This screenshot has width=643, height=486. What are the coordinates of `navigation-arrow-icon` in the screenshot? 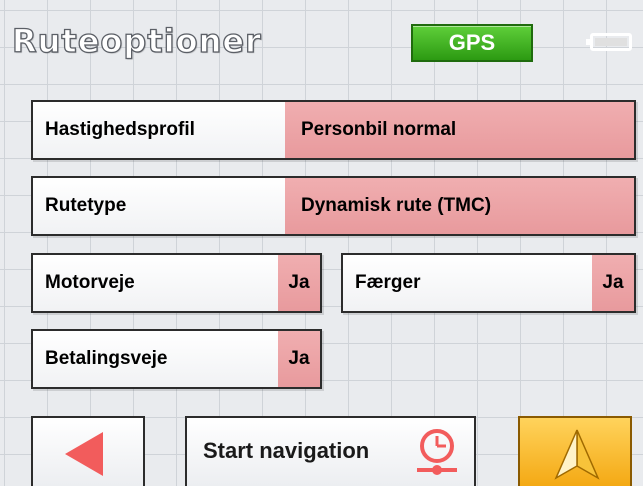 It's located at (577, 454).